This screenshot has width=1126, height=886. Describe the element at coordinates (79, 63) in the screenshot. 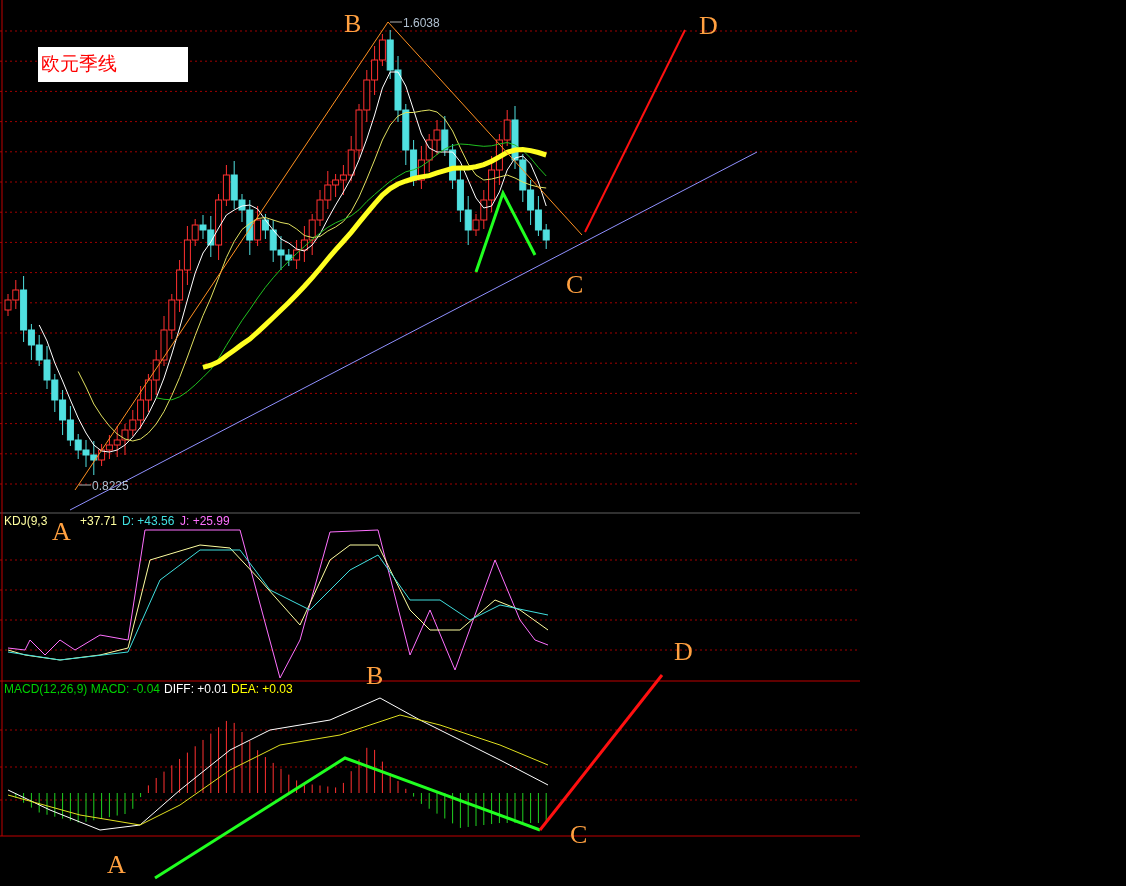

I see `chart-title: 欧元季线` at that location.